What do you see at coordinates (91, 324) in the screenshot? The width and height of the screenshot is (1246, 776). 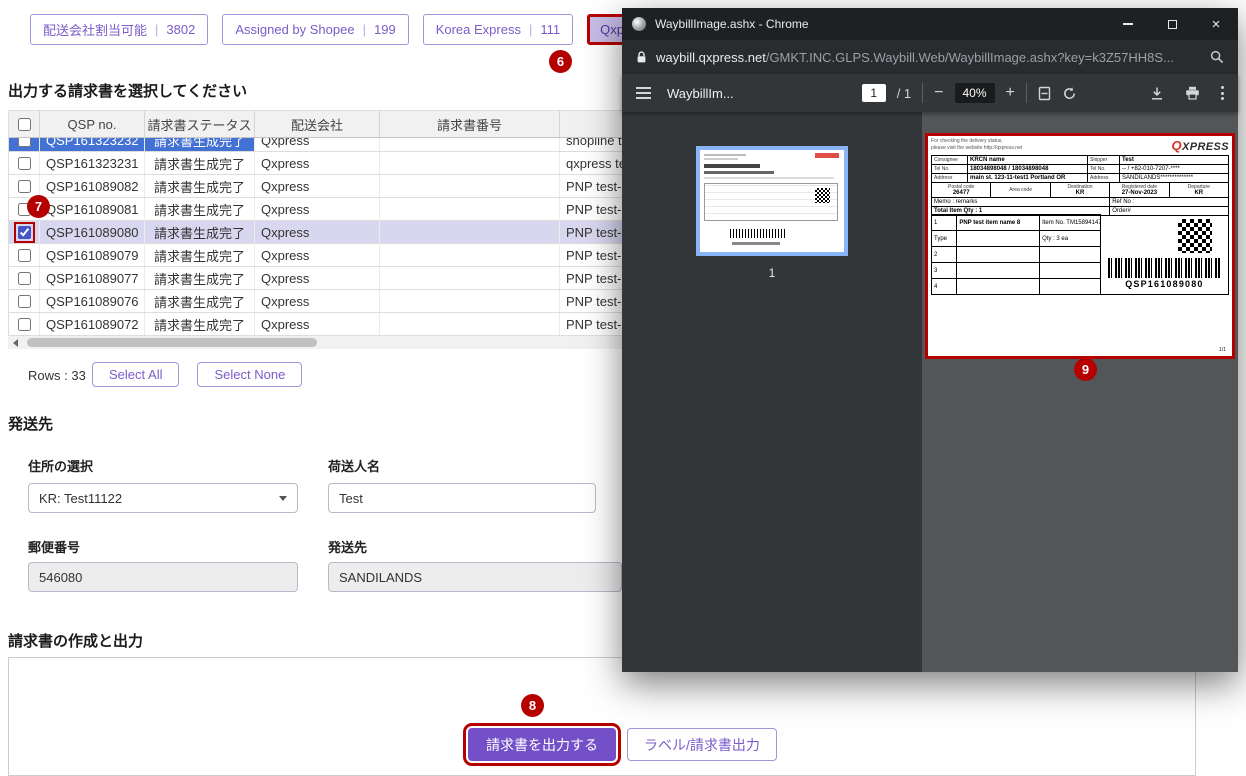 I see `cell-qsp: QSP161089072` at bounding box center [91, 324].